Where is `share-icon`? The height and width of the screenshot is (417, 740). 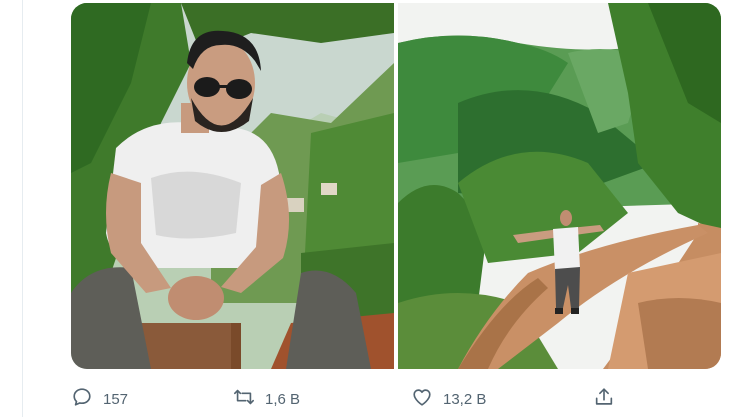
share-icon is located at coordinates (604, 399).